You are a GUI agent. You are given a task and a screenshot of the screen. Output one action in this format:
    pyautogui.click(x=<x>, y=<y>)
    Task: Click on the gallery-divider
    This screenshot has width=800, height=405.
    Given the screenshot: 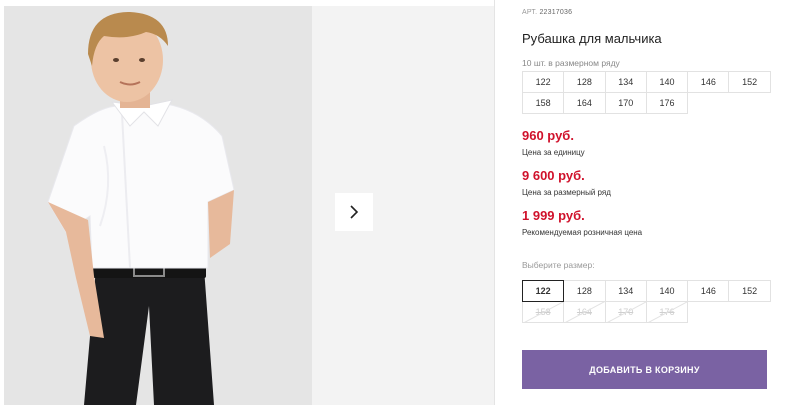 What is the action you would take?
    pyautogui.click(x=494, y=202)
    